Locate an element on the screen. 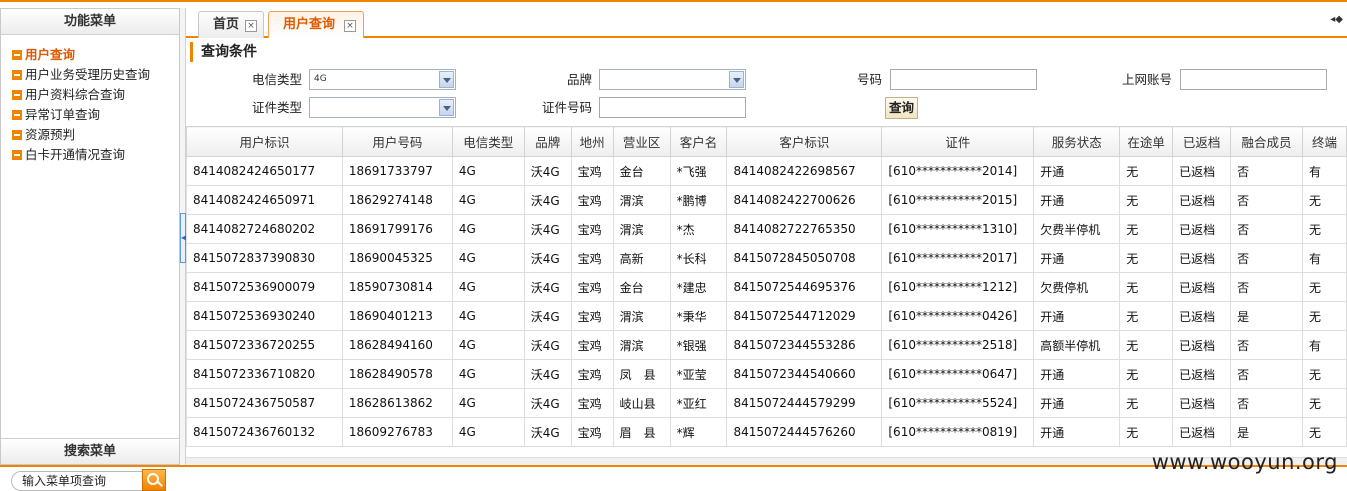 The height and width of the screenshot is (491, 1347). sidebar-item-resource-forecast: 资源预判 is located at coordinates (90, 135).